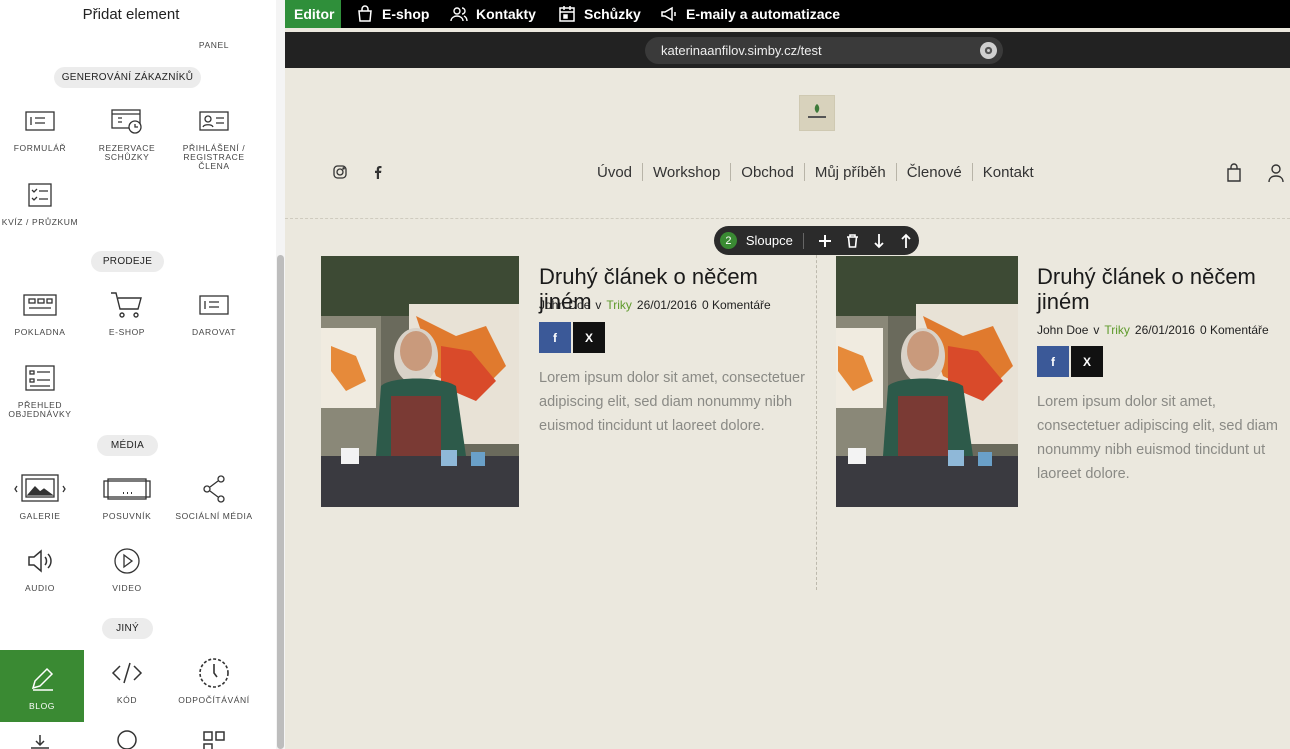 The image size is (1290, 749). I want to click on tile-countdown: ODPOČÍTÁVÁNÍ, so click(214, 680).